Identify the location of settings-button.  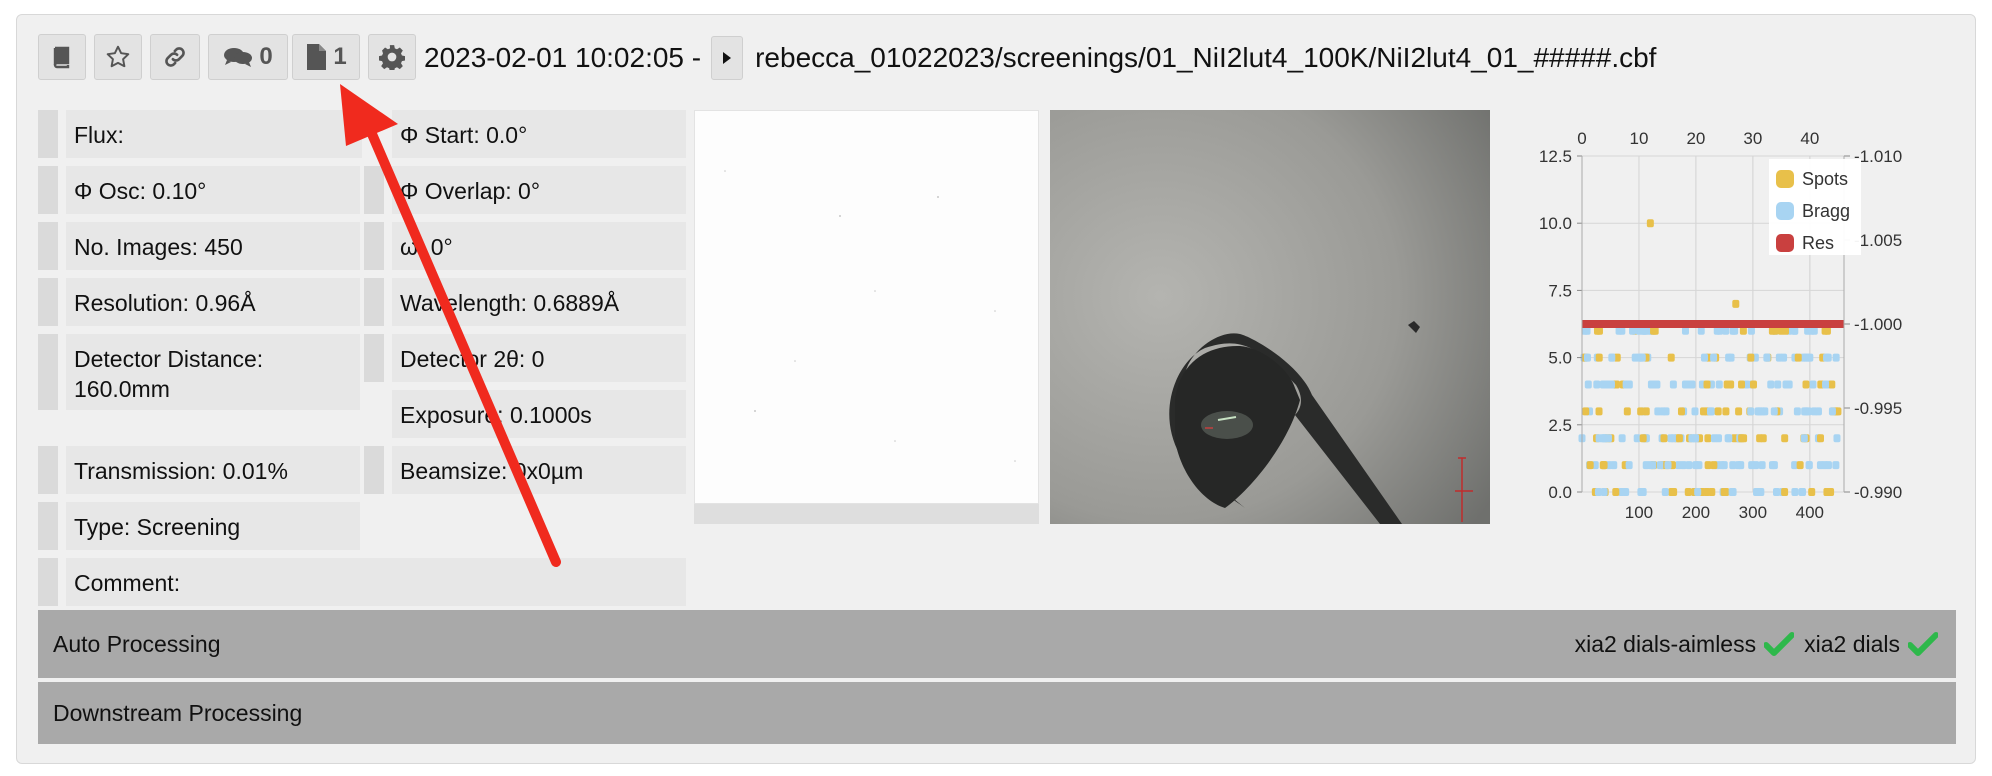
(392, 57).